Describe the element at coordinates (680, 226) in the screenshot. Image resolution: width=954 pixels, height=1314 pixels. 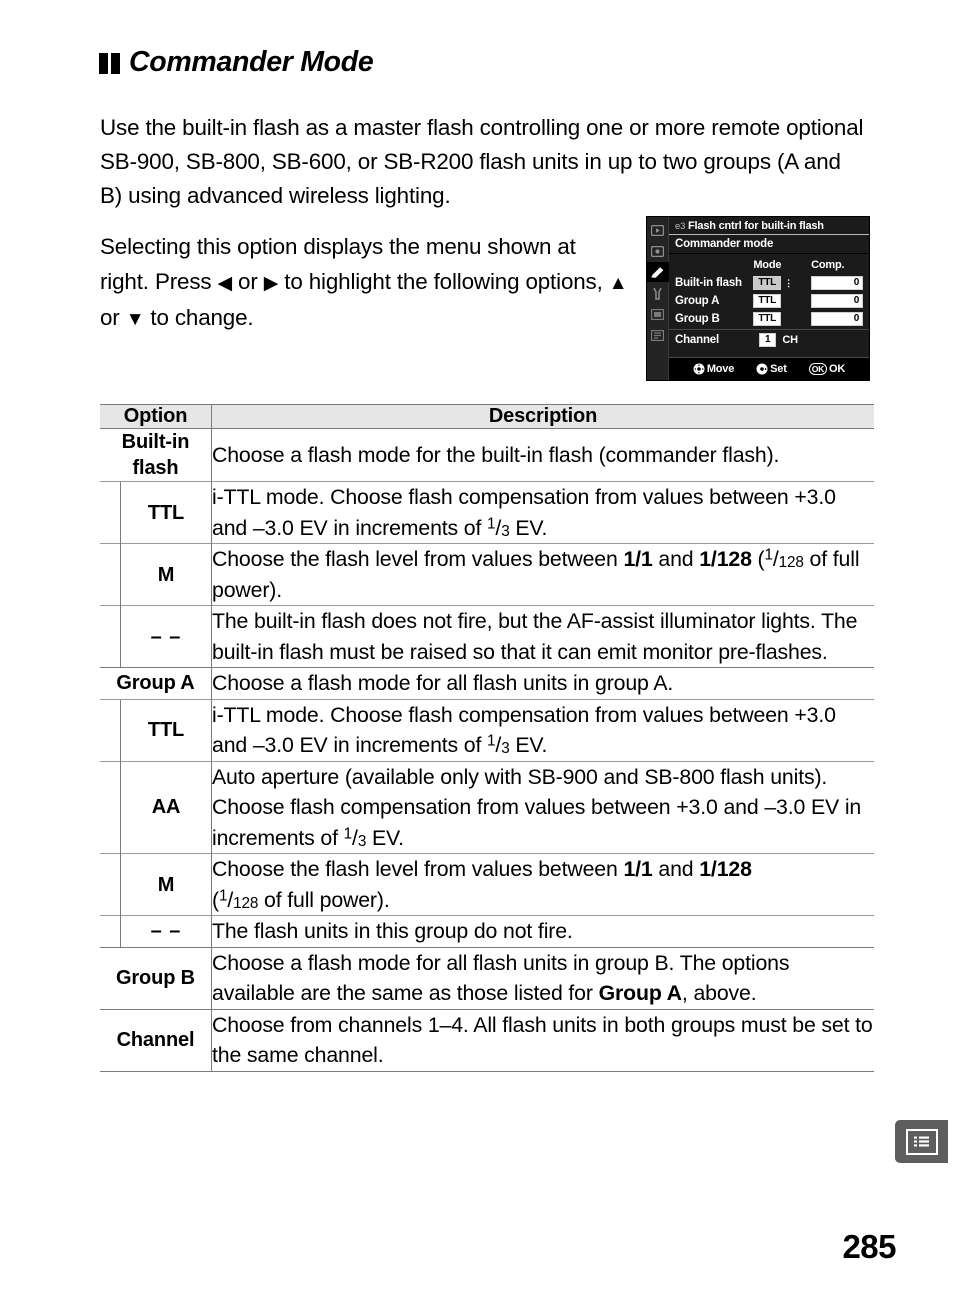
I see `lcd-menu-code: e3` at that location.